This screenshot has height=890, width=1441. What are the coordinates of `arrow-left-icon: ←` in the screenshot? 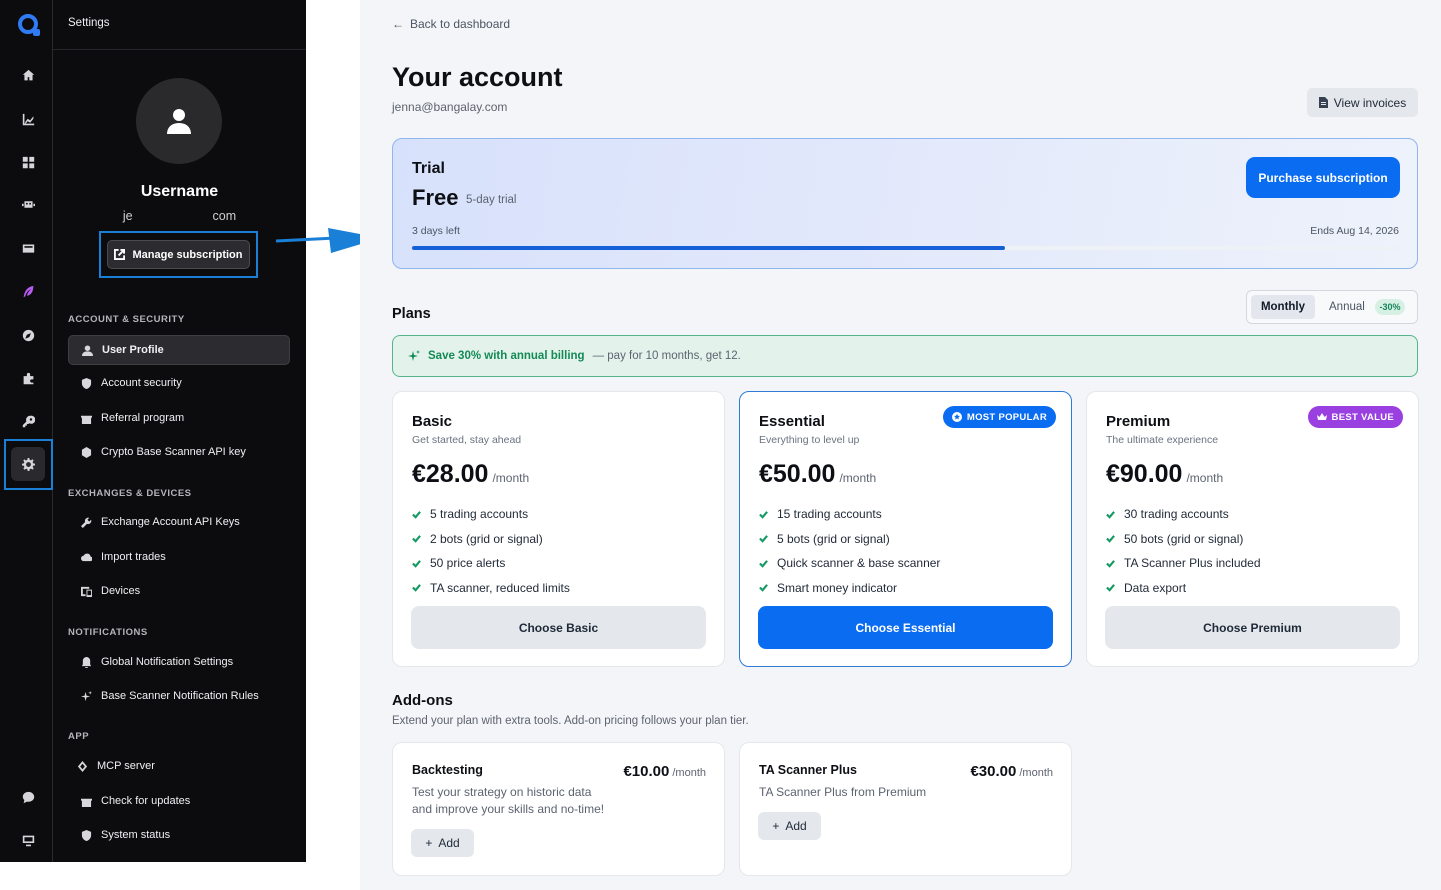 It's located at (398, 24).